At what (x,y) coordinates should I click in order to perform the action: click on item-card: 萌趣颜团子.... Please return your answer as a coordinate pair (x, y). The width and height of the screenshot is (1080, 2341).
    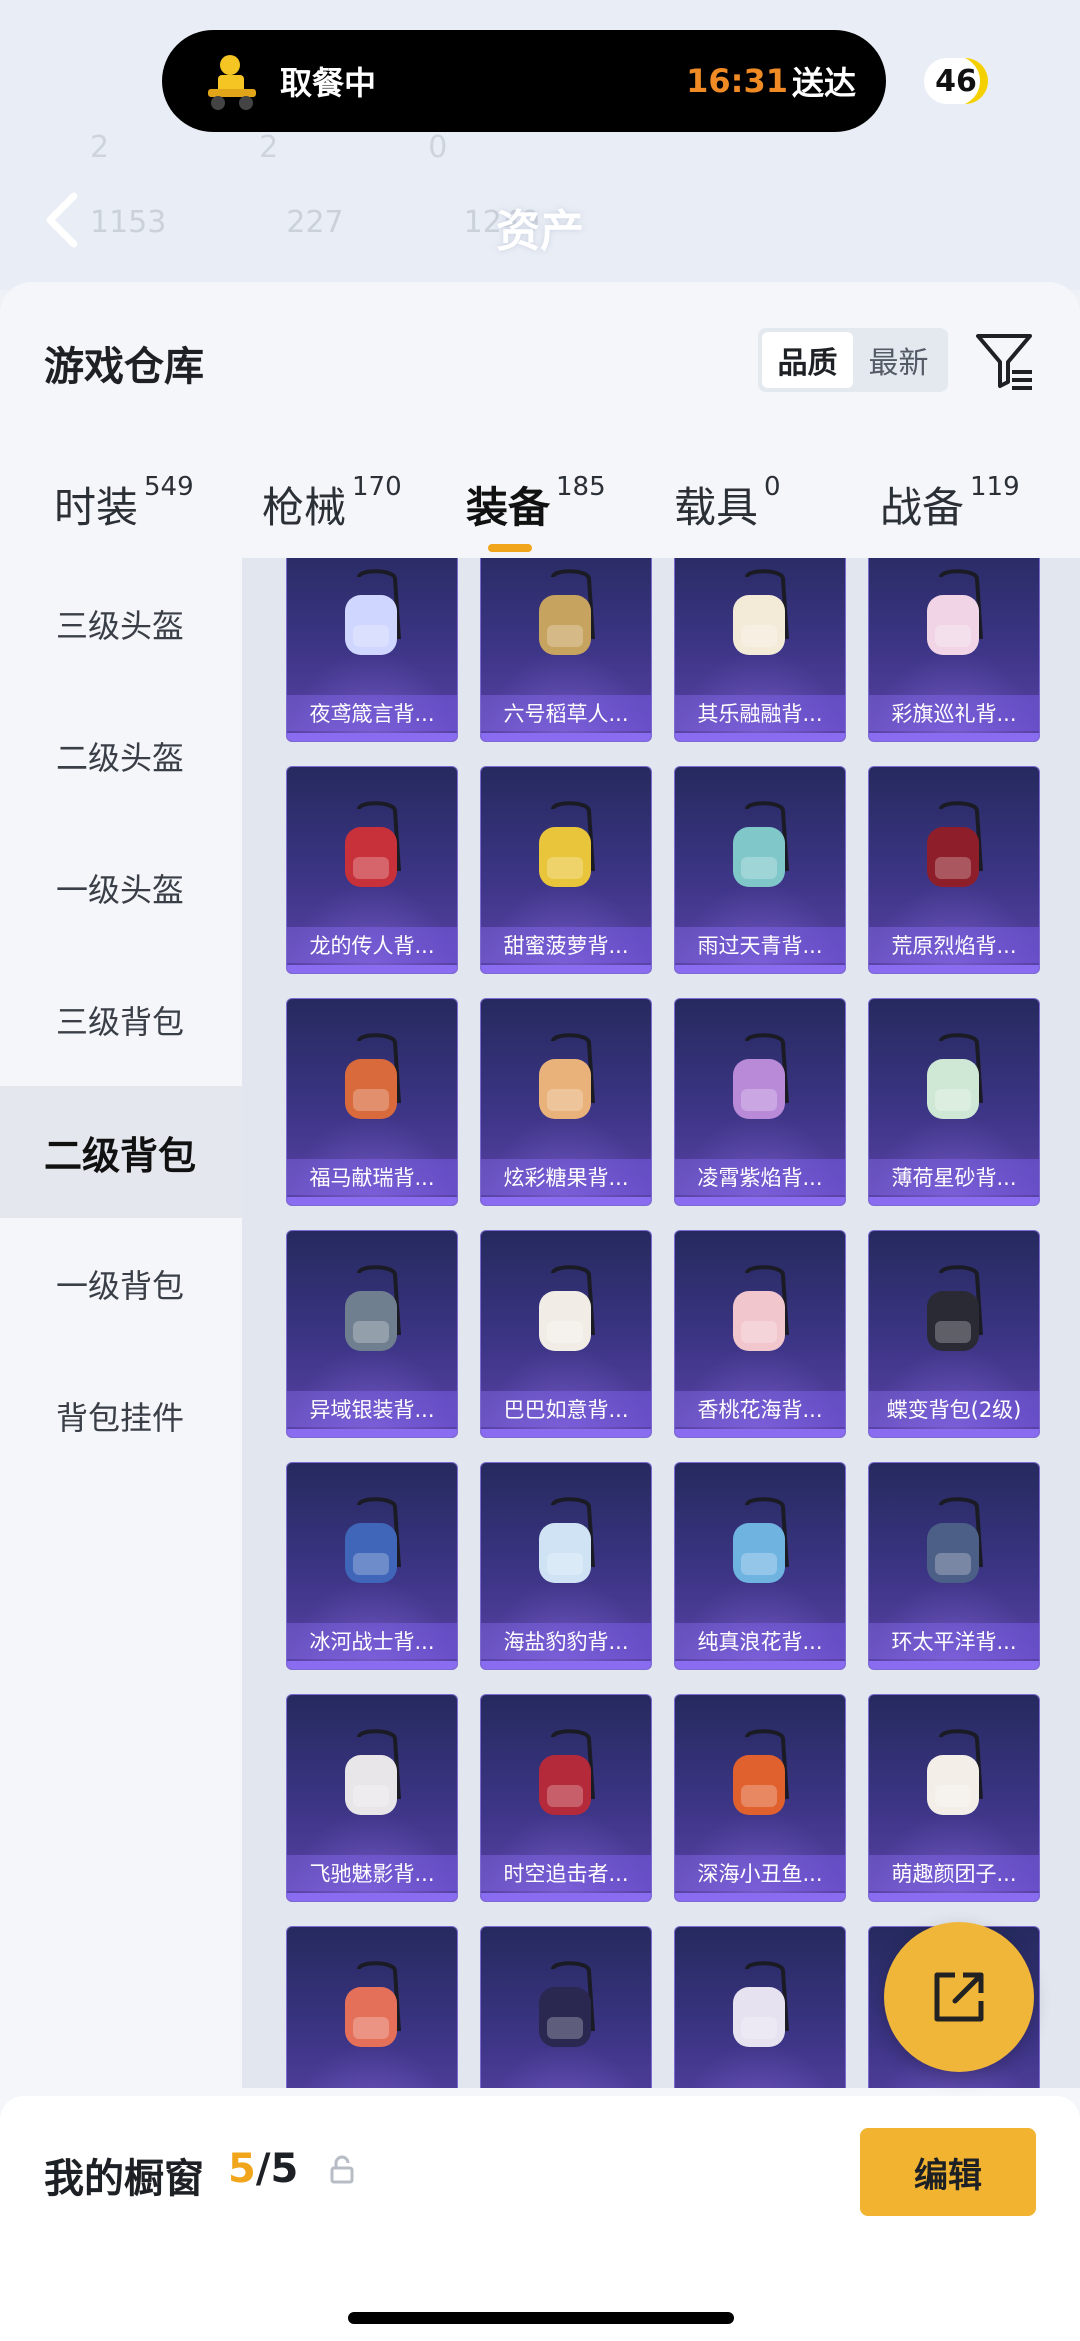
    Looking at the image, I should click on (954, 1798).